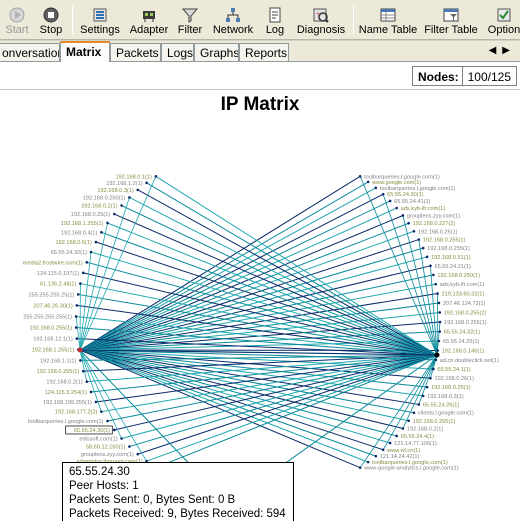 The image size is (520, 521). I want to click on host-label: www-google-analytics.l.google.com(1), so click(411, 469).